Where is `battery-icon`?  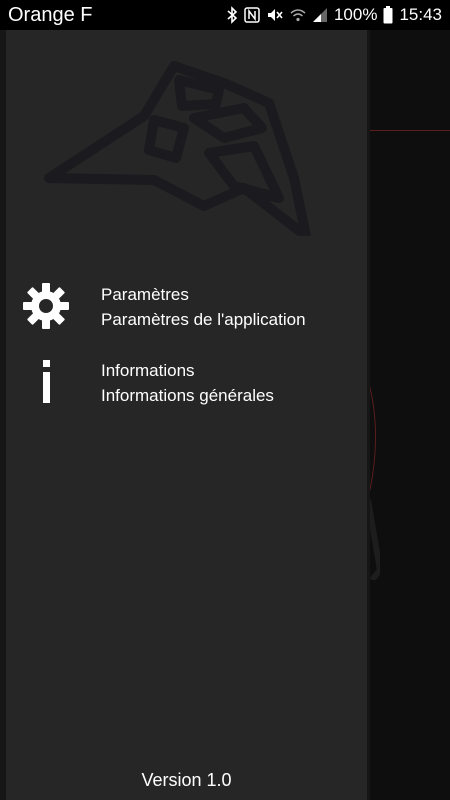 battery-icon is located at coordinates (388, 15).